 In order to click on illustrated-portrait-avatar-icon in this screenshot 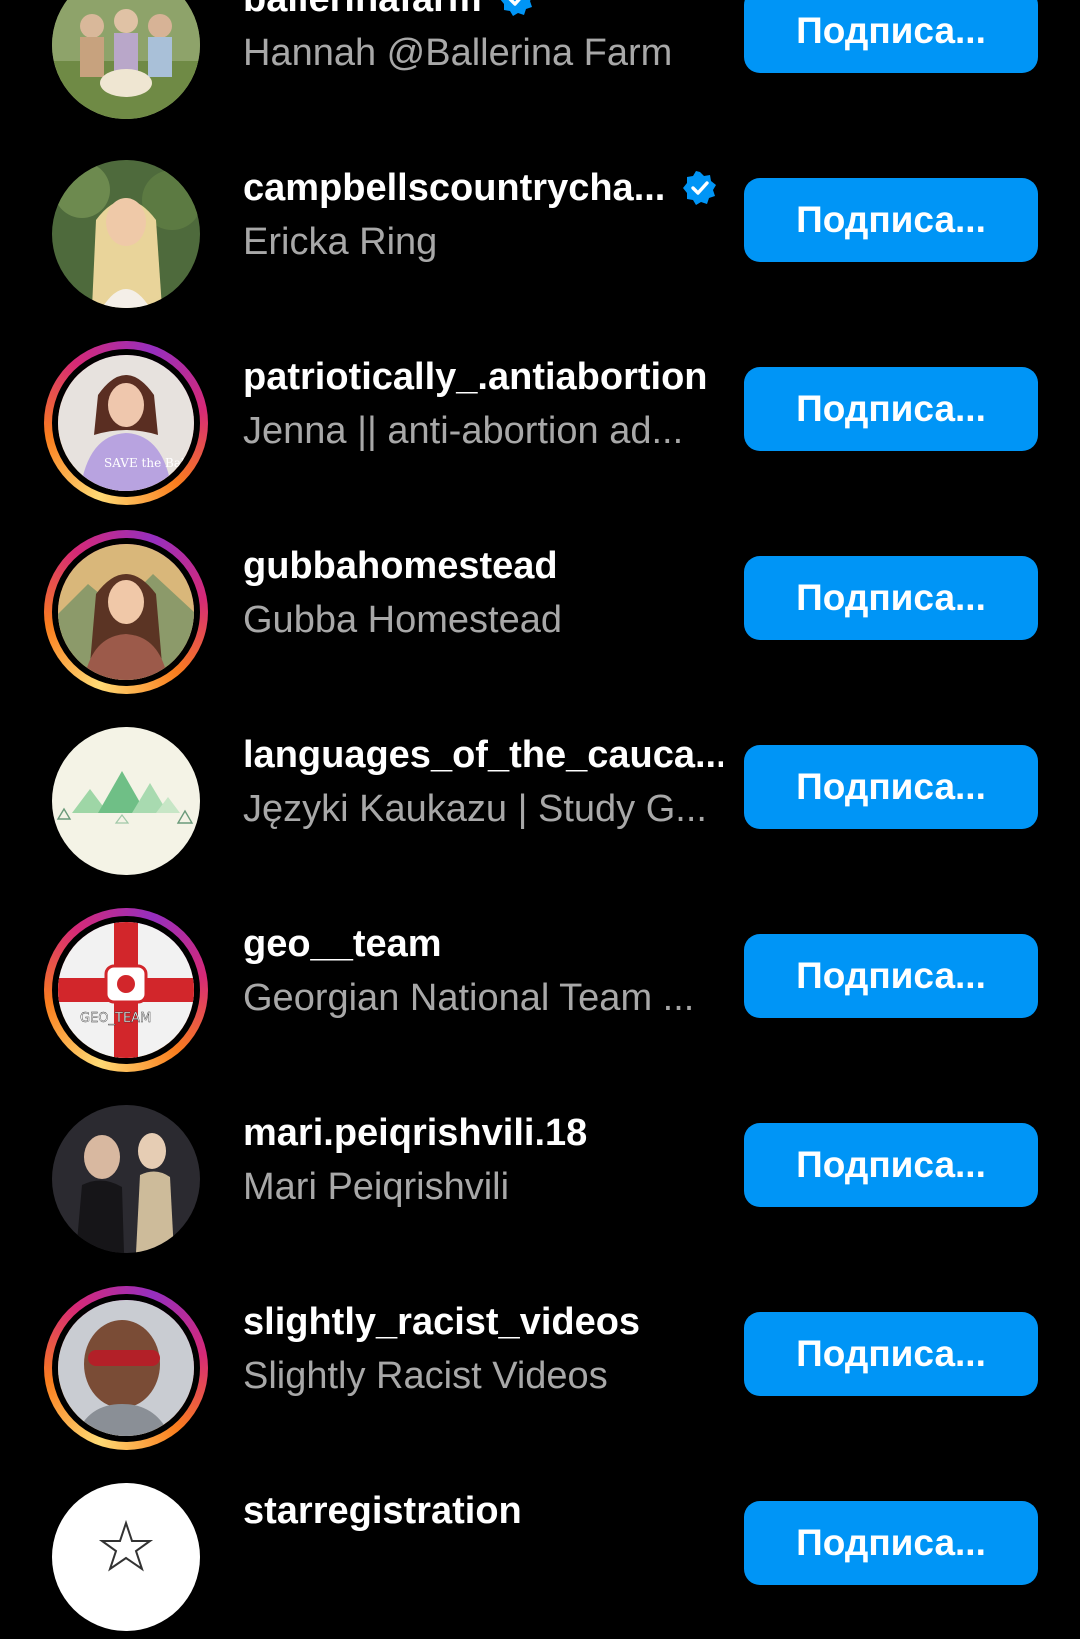, I will do `click(126, 612)`.